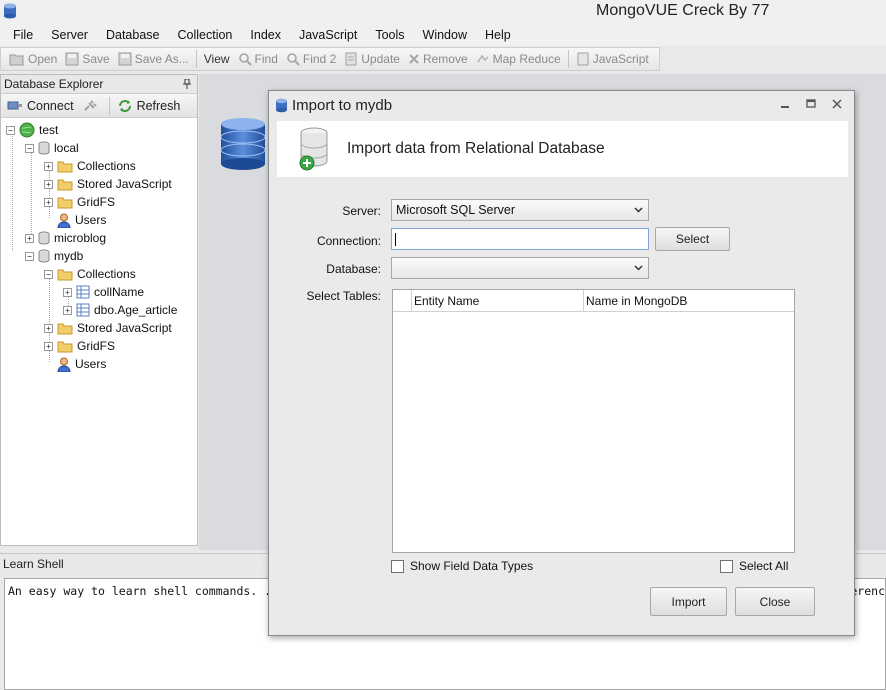 The height and width of the screenshot is (690, 886). I want to click on import-button: Import, so click(688, 601).